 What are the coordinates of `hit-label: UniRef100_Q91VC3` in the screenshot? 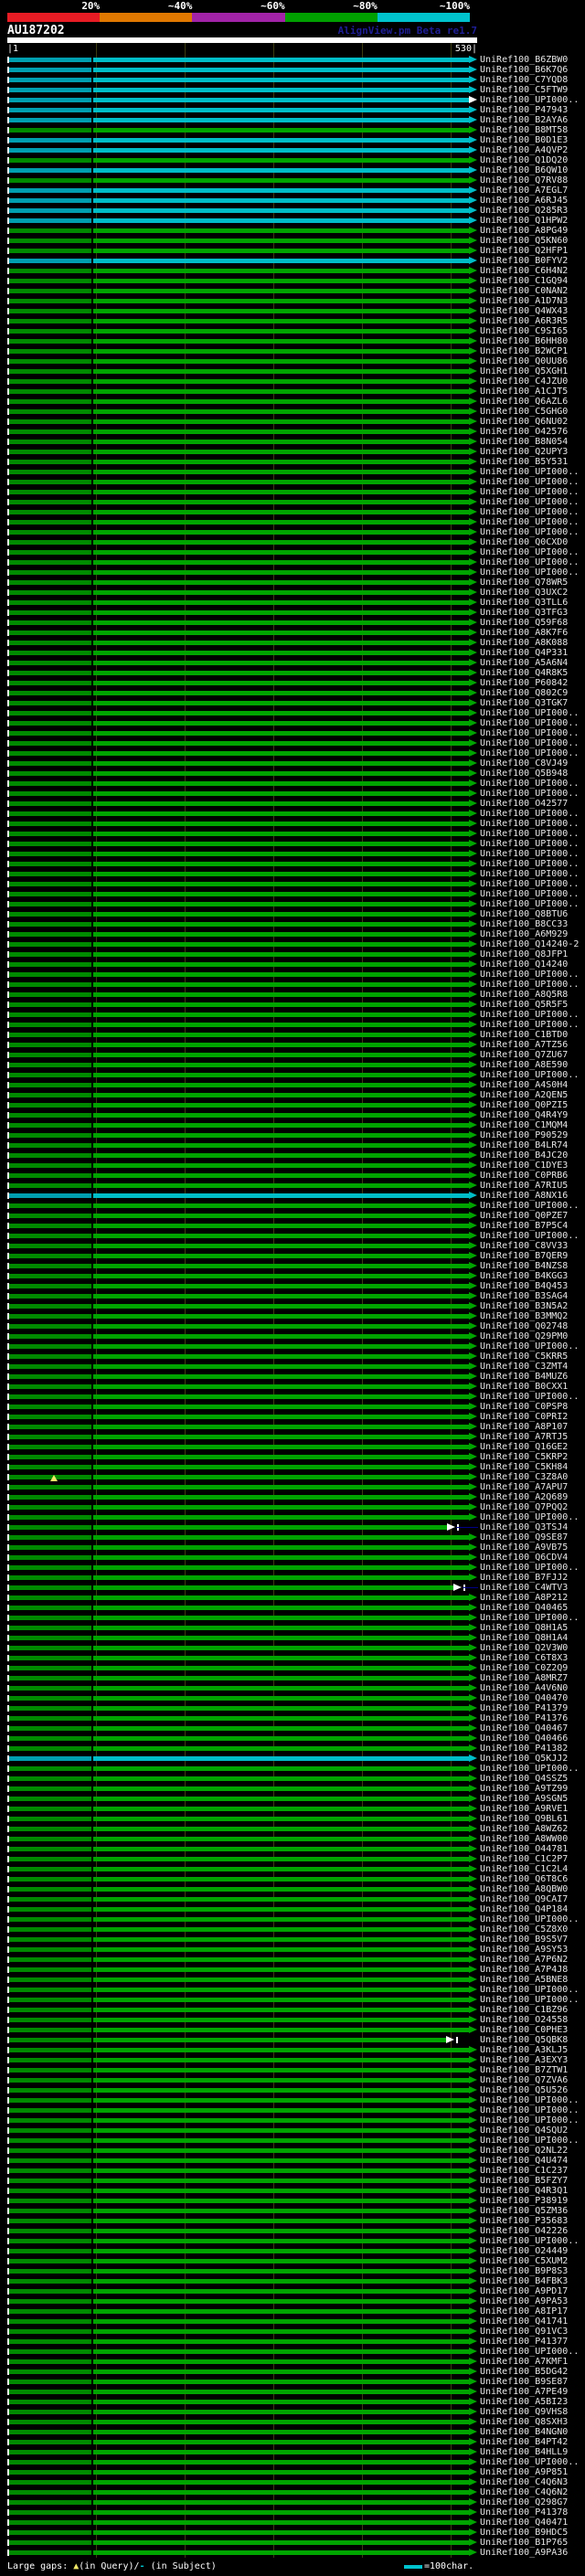 It's located at (524, 2332).